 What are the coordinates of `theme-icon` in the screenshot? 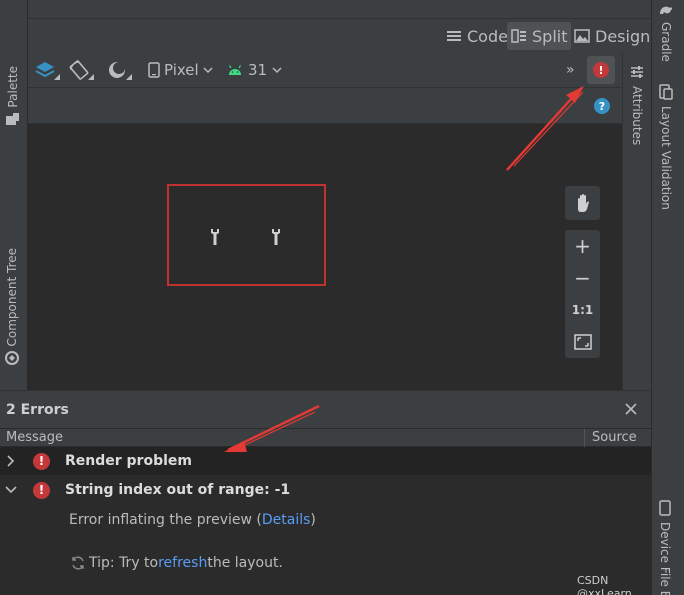 It's located at (117, 70).